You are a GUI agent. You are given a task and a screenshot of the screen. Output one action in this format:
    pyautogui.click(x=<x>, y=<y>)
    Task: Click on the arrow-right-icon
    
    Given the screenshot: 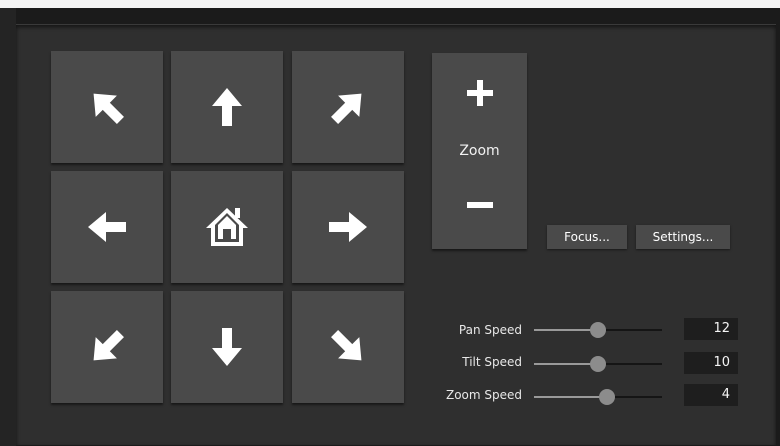 What is the action you would take?
    pyautogui.click(x=348, y=227)
    